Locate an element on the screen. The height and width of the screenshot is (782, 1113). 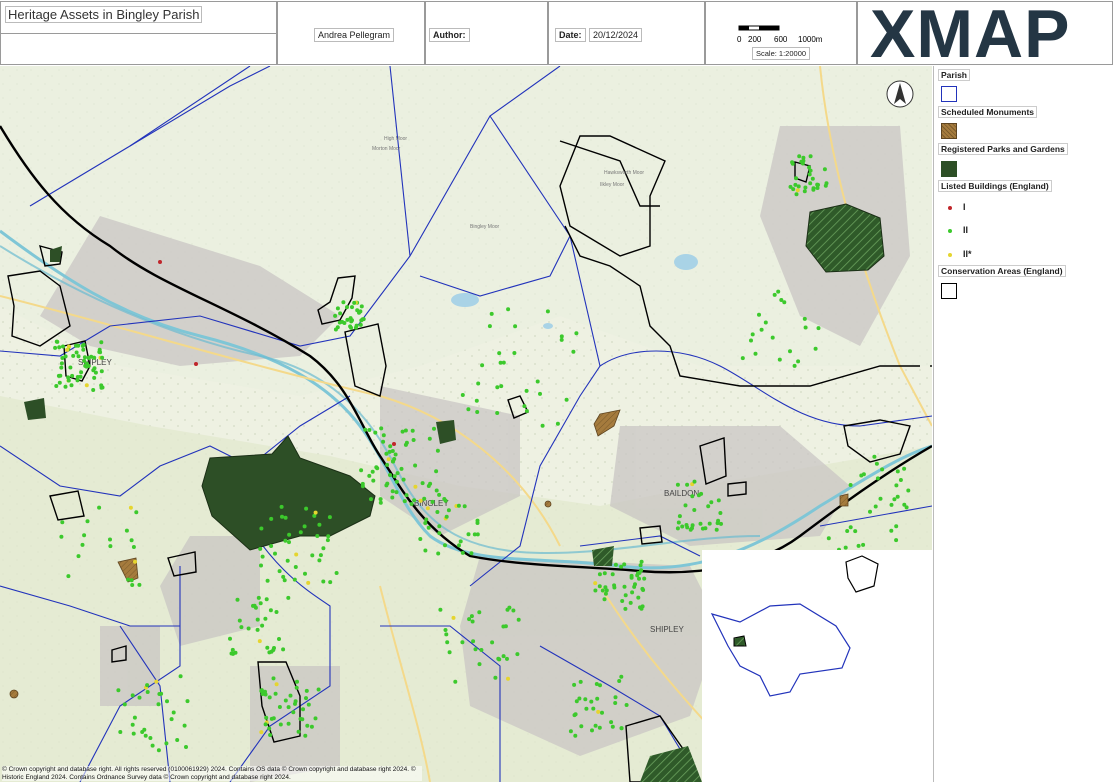
legend-listed-label: Listed Buildings (England) is located at coordinates (995, 186).